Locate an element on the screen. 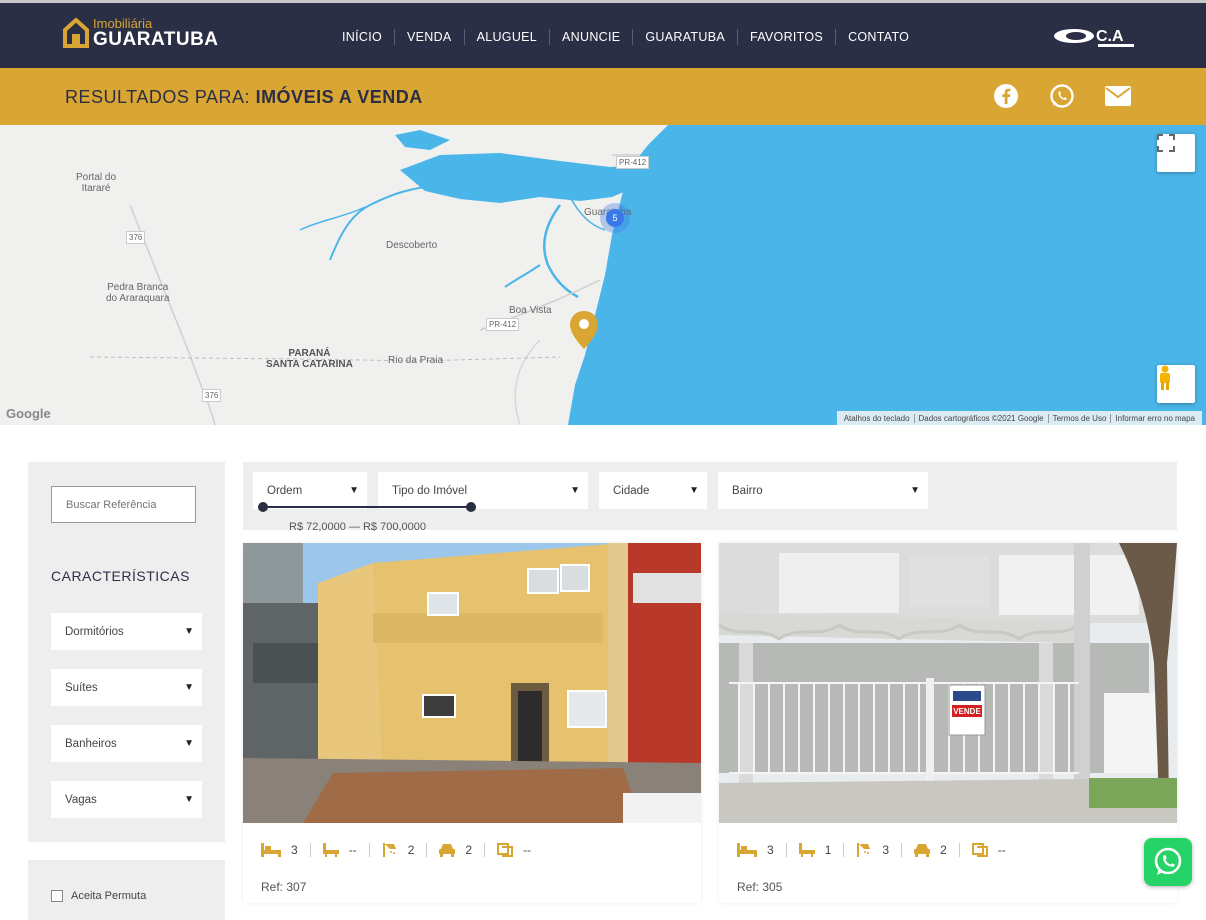 Image resolution: width=1206 pixels, height=920 pixels. partner-logo: C.A is located at coordinates (1095, 38).